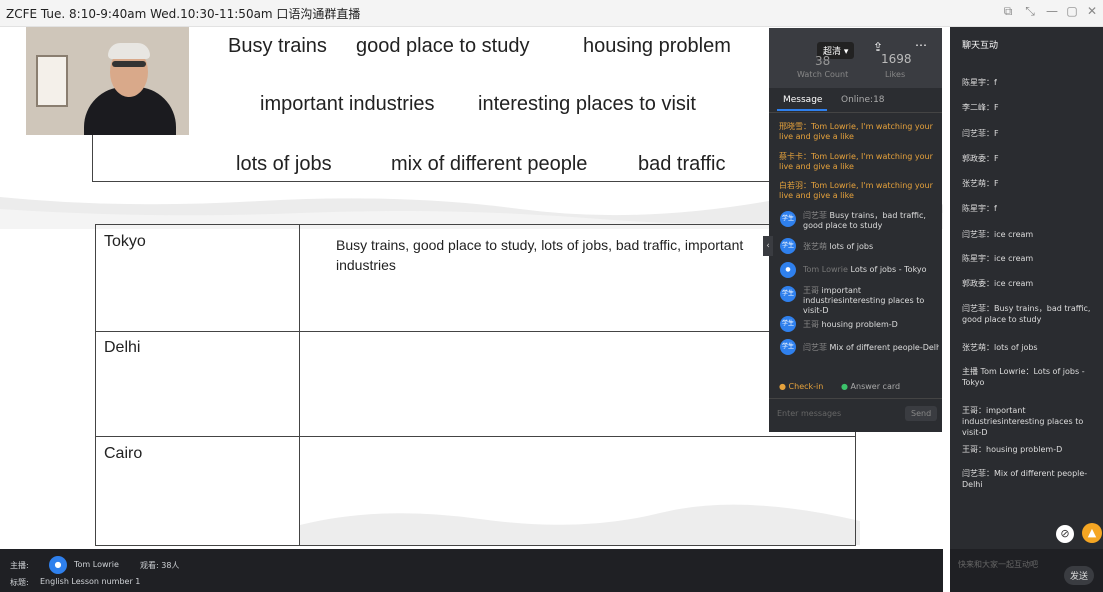 The height and width of the screenshot is (592, 1103). I want to click on close-icon: ✕, so click(1092, 11).